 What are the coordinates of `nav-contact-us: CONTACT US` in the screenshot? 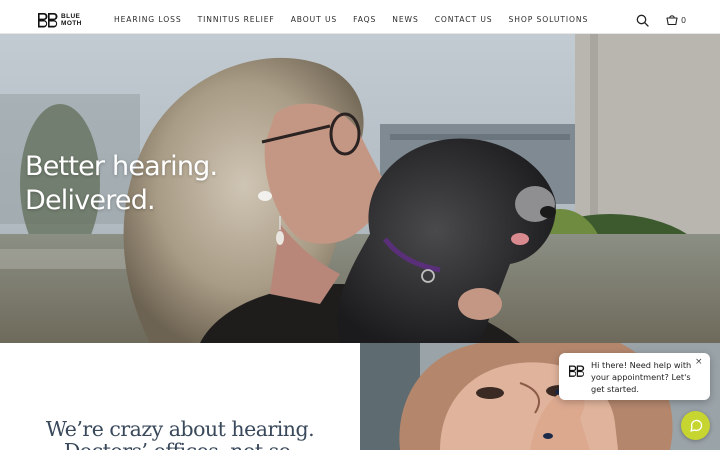 It's located at (464, 19).